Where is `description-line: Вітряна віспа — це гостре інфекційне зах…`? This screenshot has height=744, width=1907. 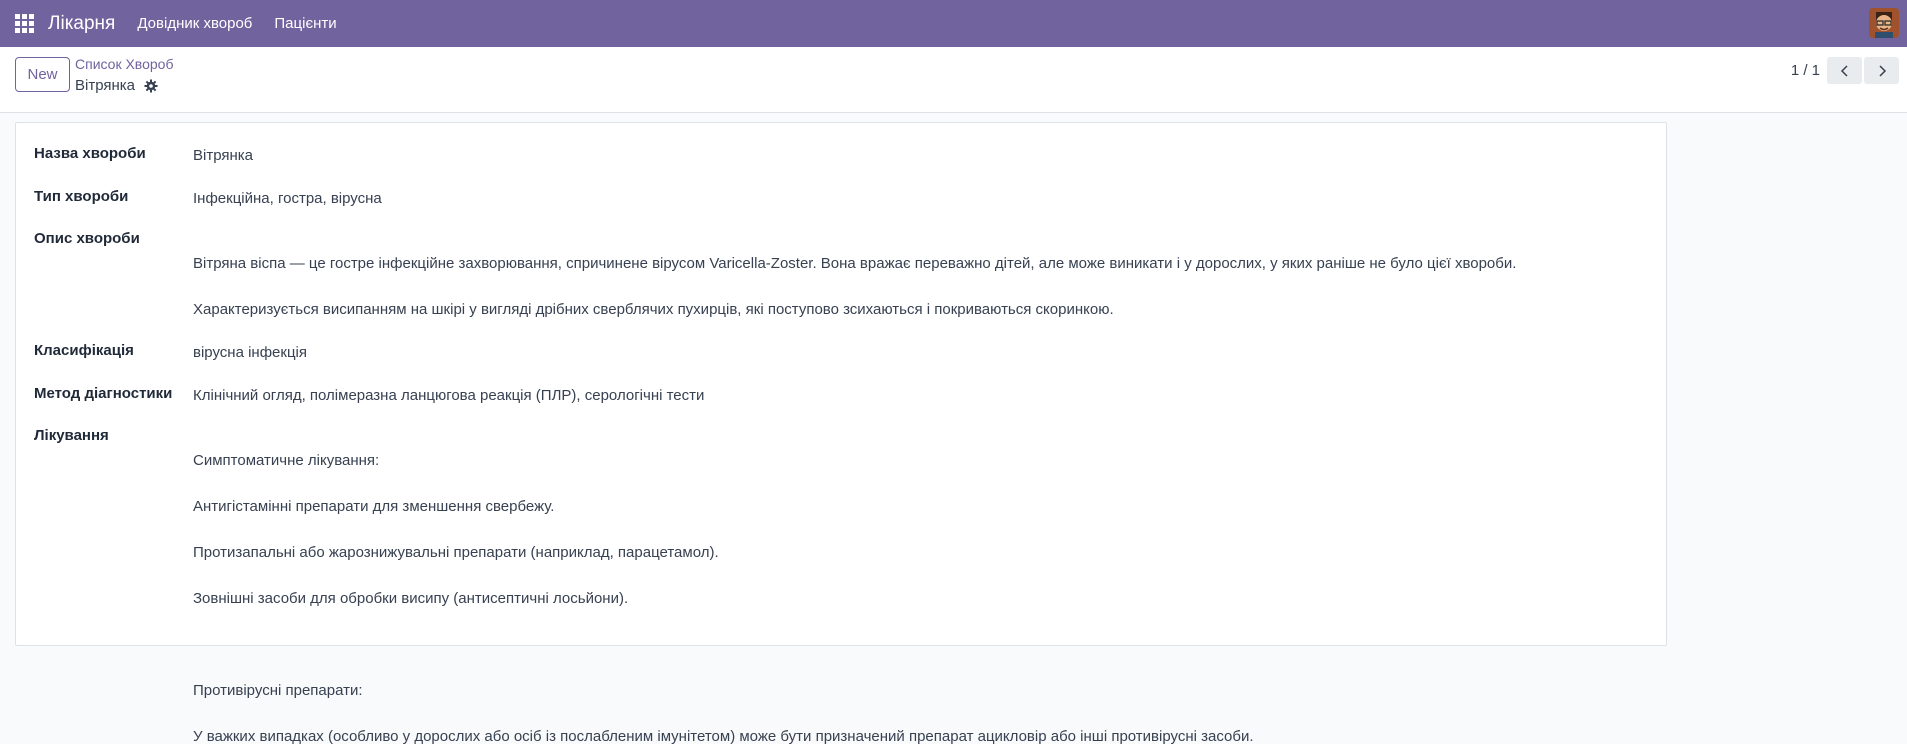 description-line: Вітряна віспа — це гостре інфекційне зах… is located at coordinates (855, 263).